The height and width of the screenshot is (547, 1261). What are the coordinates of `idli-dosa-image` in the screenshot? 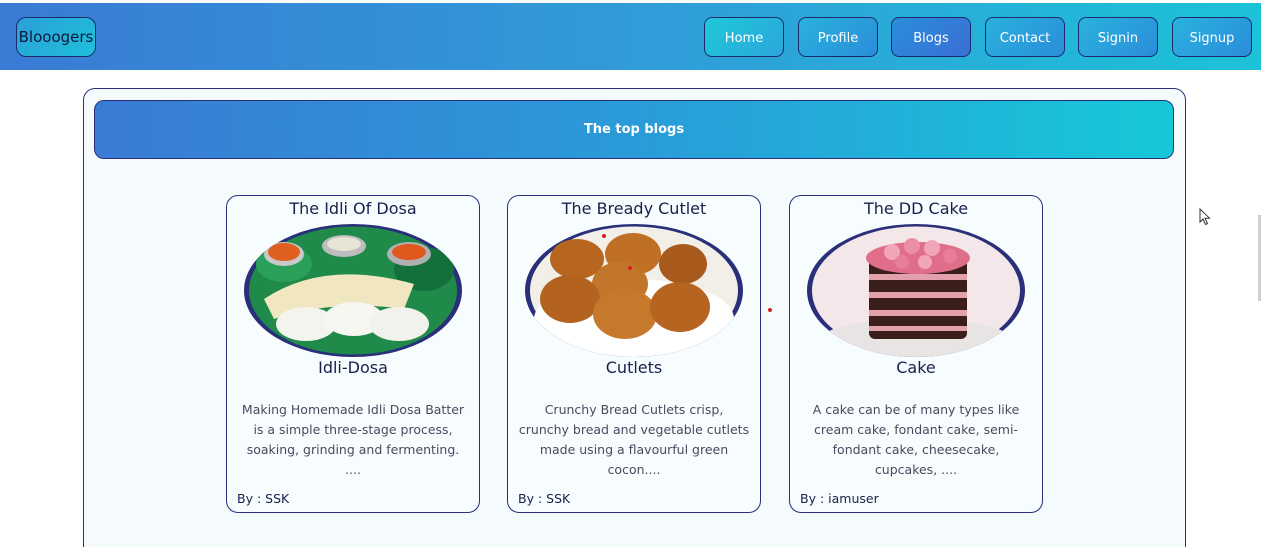 It's located at (353, 290).